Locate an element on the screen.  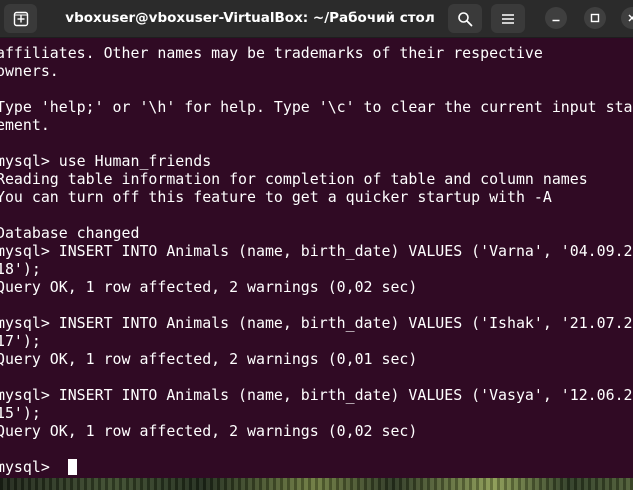
terminal-line: 15'); is located at coordinates (20, 413).